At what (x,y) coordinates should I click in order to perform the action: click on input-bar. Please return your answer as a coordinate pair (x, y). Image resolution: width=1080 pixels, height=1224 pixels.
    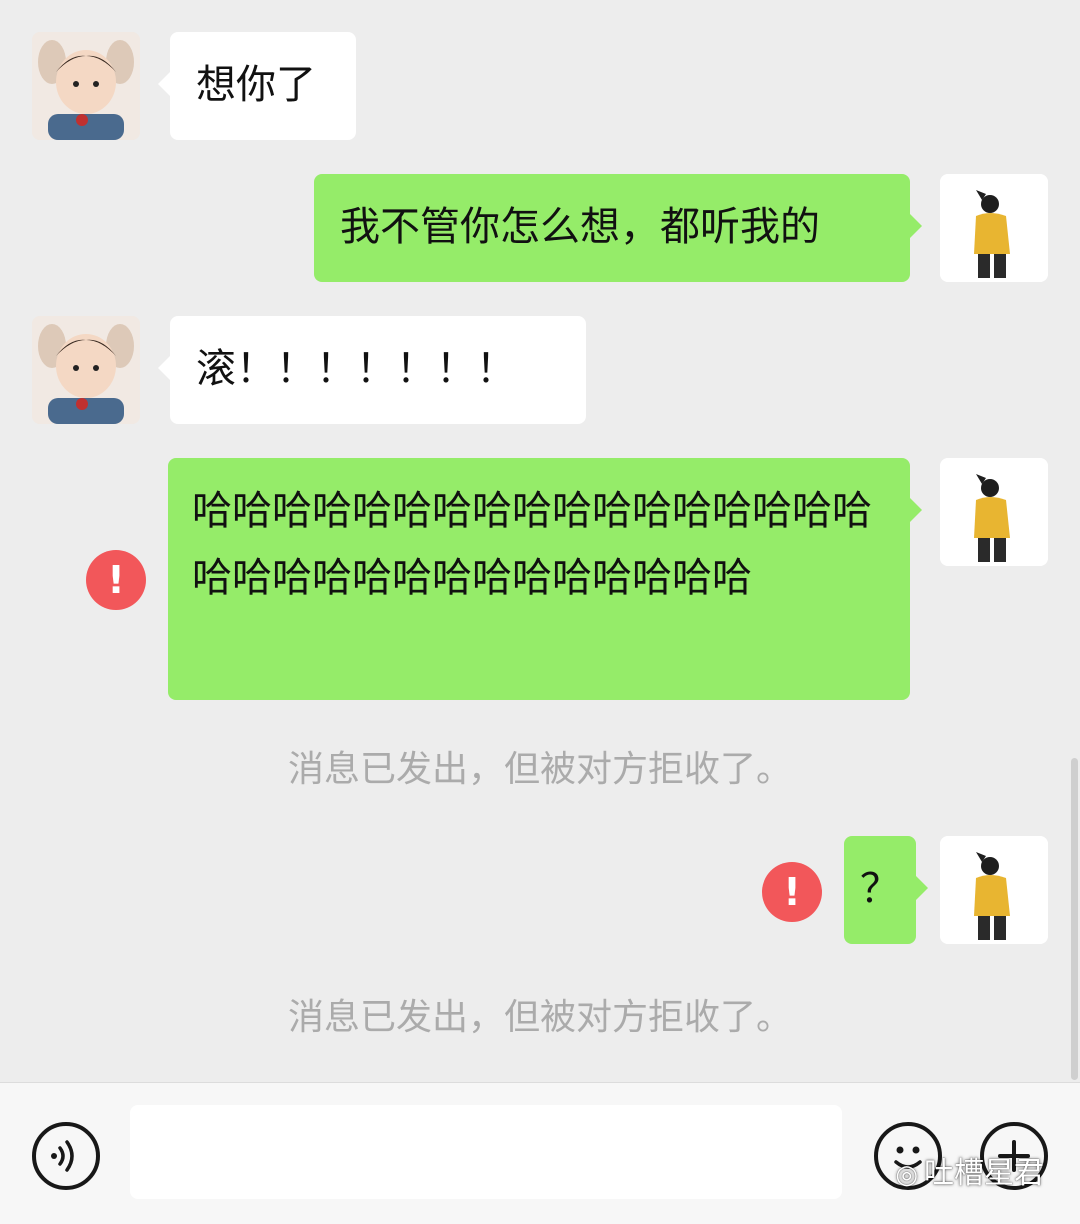
    Looking at the image, I should click on (540, 1153).